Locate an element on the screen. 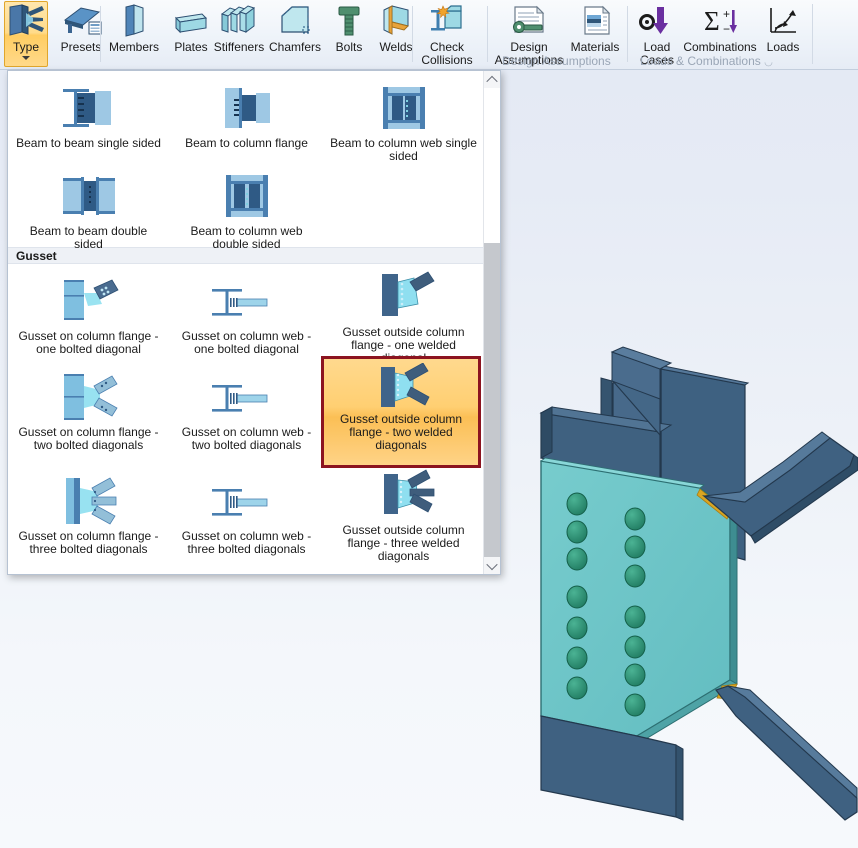  chamfers-icon is located at coordinates (295, 20).